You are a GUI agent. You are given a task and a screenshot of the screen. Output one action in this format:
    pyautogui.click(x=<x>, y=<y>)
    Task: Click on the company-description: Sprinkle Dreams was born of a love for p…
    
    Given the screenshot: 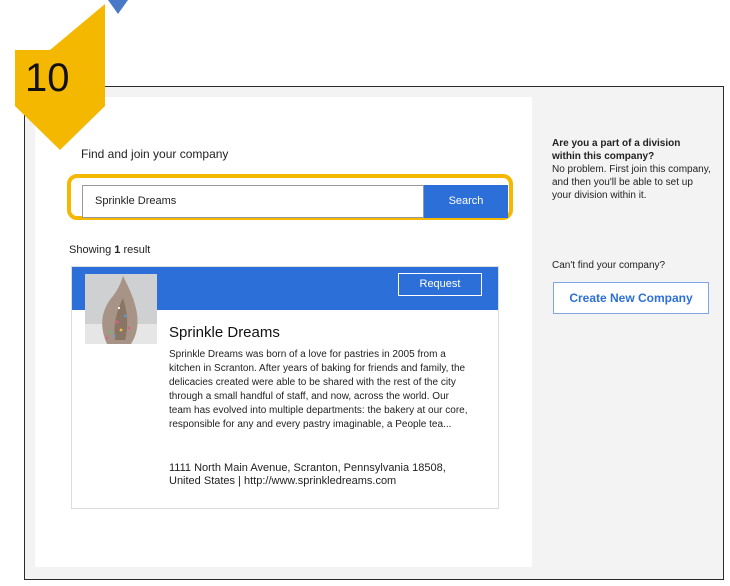 What is the action you would take?
    pyautogui.click(x=318, y=389)
    